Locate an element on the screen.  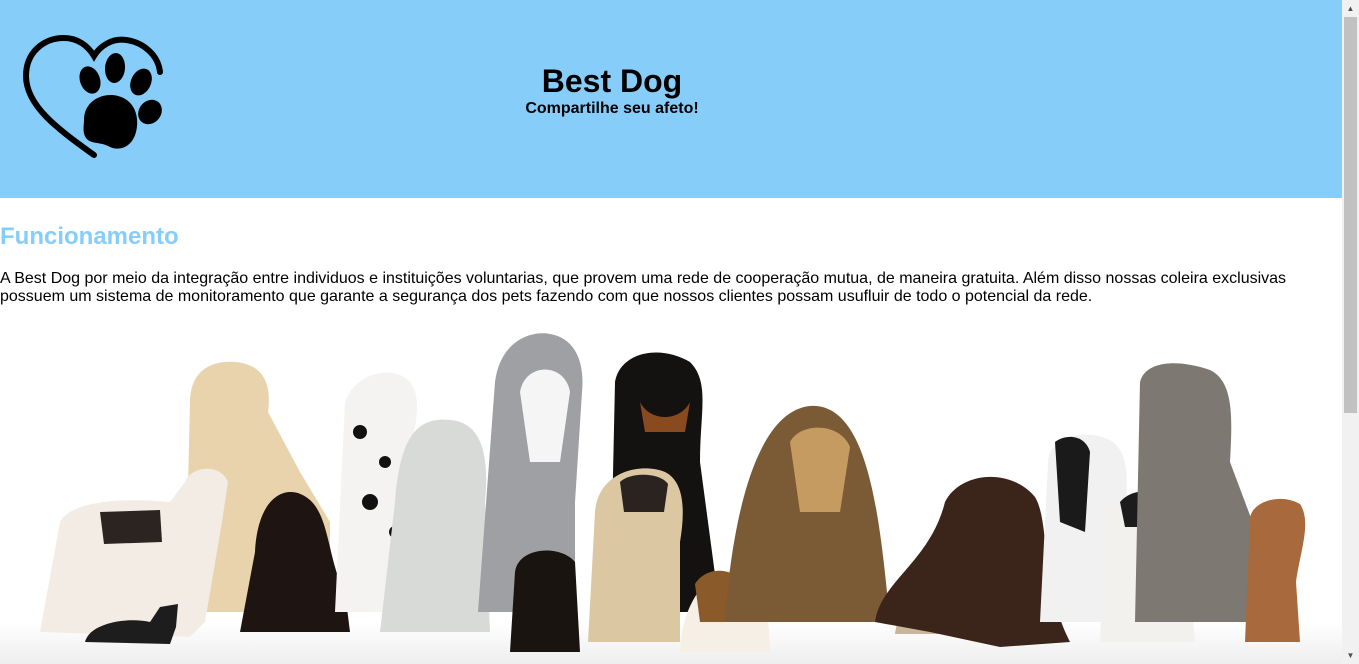
scroll-down-arrow-icon: ▼ is located at coordinates (1350, 655).